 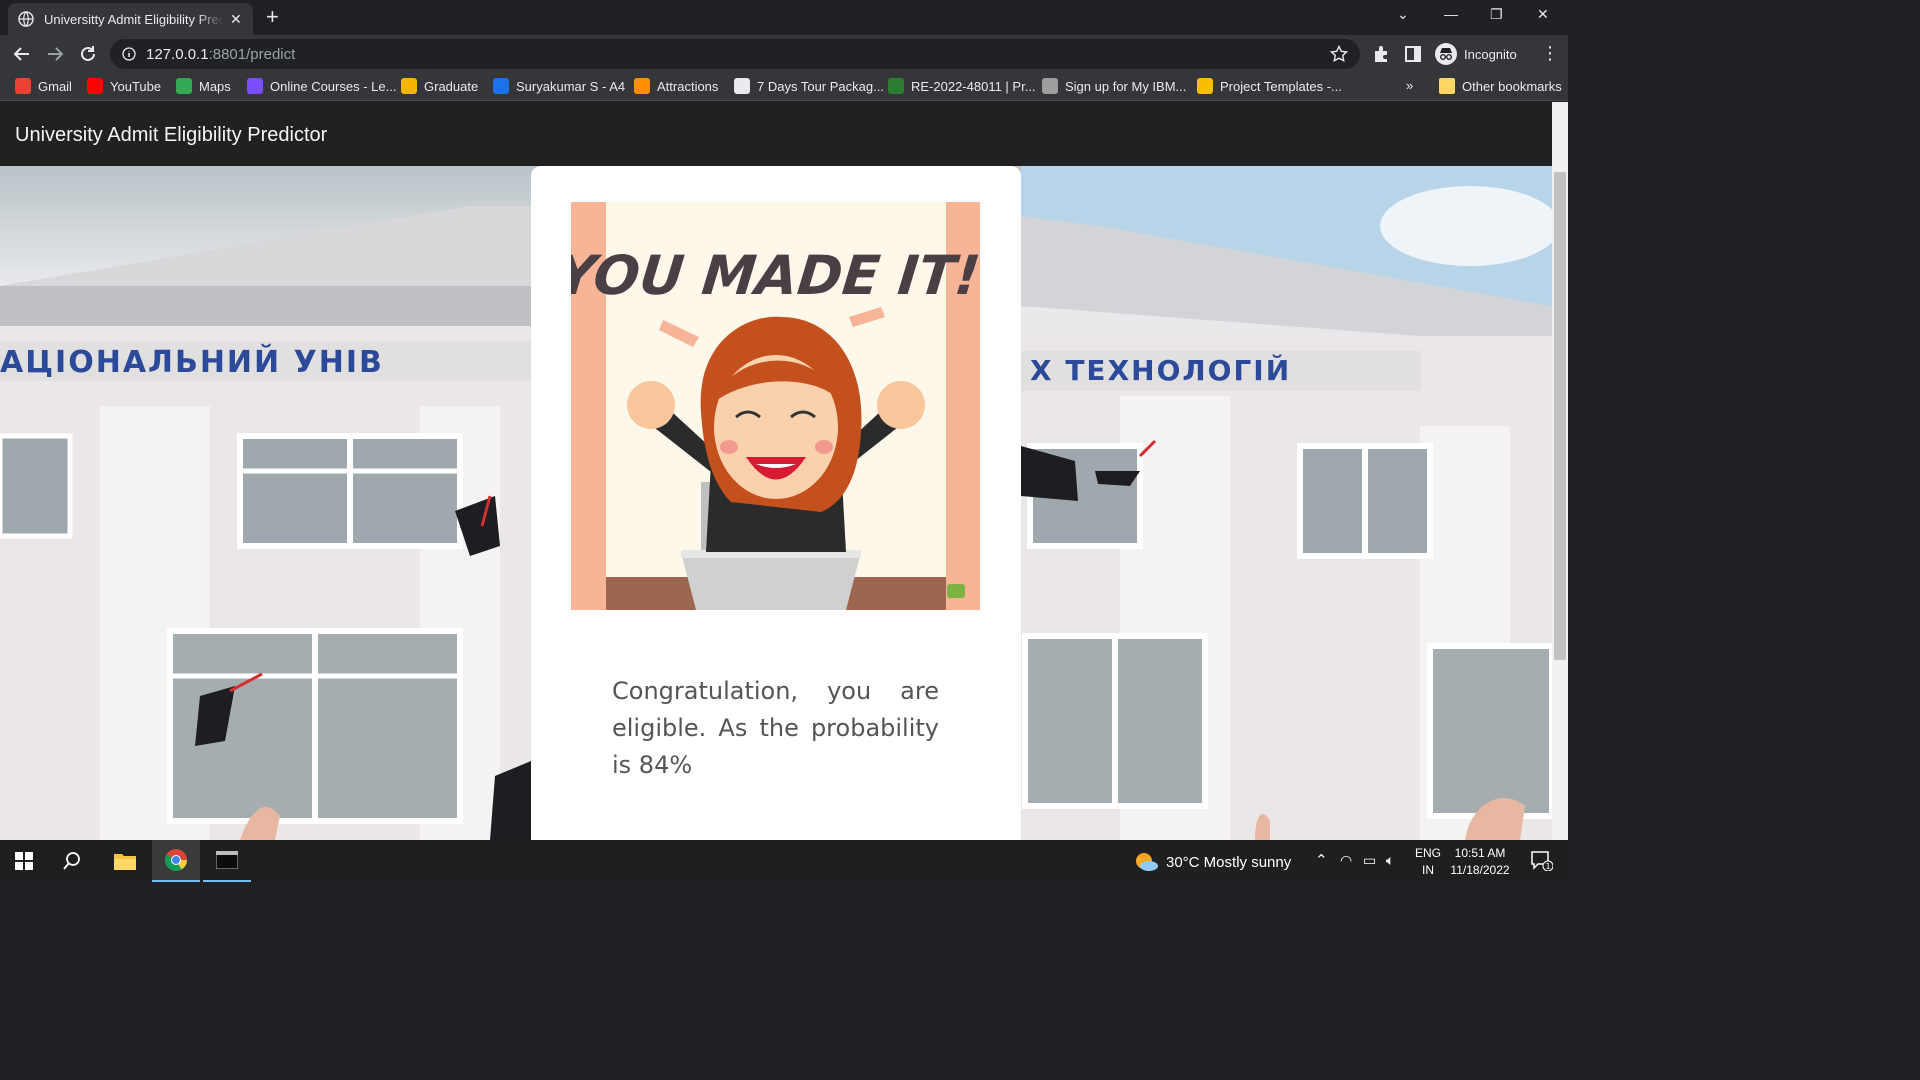 I want to click on bookmark-label: Gmail, so click(x=55, y=86).